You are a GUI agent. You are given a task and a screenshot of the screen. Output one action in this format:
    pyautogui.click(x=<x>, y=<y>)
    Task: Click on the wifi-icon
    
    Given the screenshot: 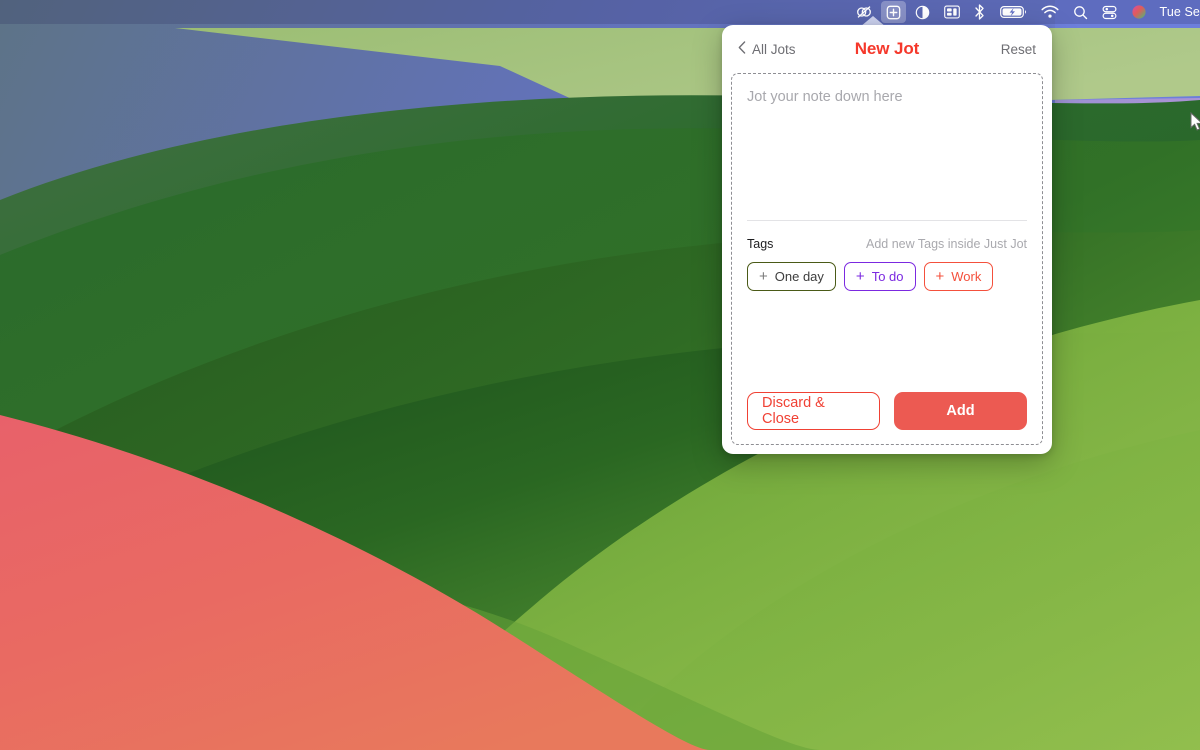 What is the action you would take?
    pyautogui.click(x=1050, y=12)
    